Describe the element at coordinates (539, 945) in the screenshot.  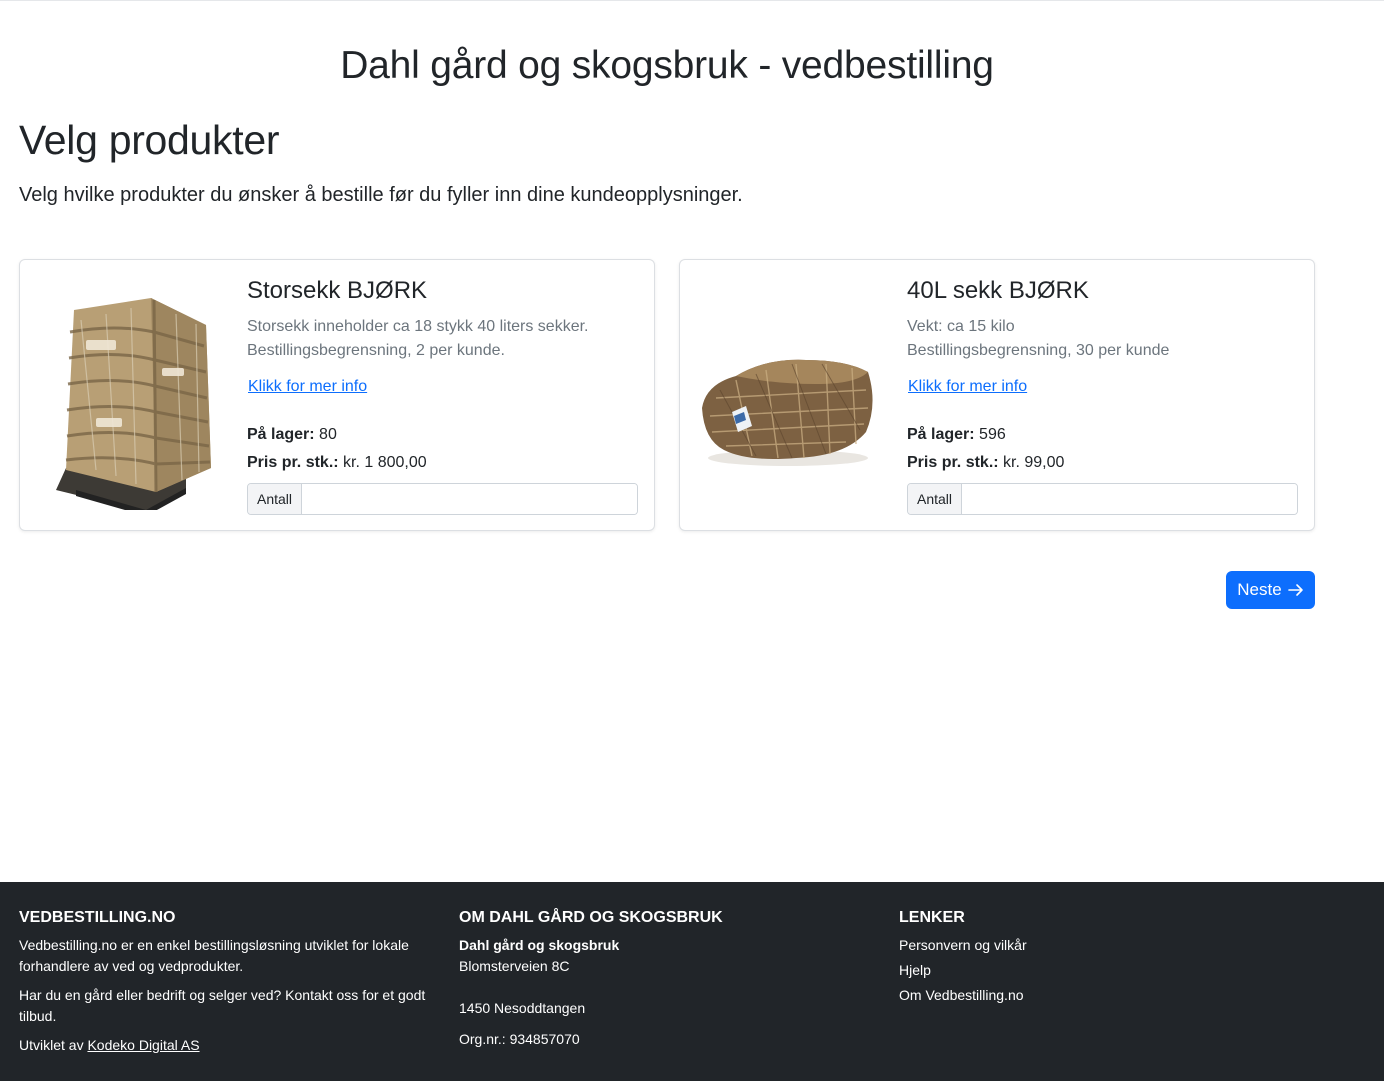
I see `farm-name: Dahl gård og skogsbruk` at that location.